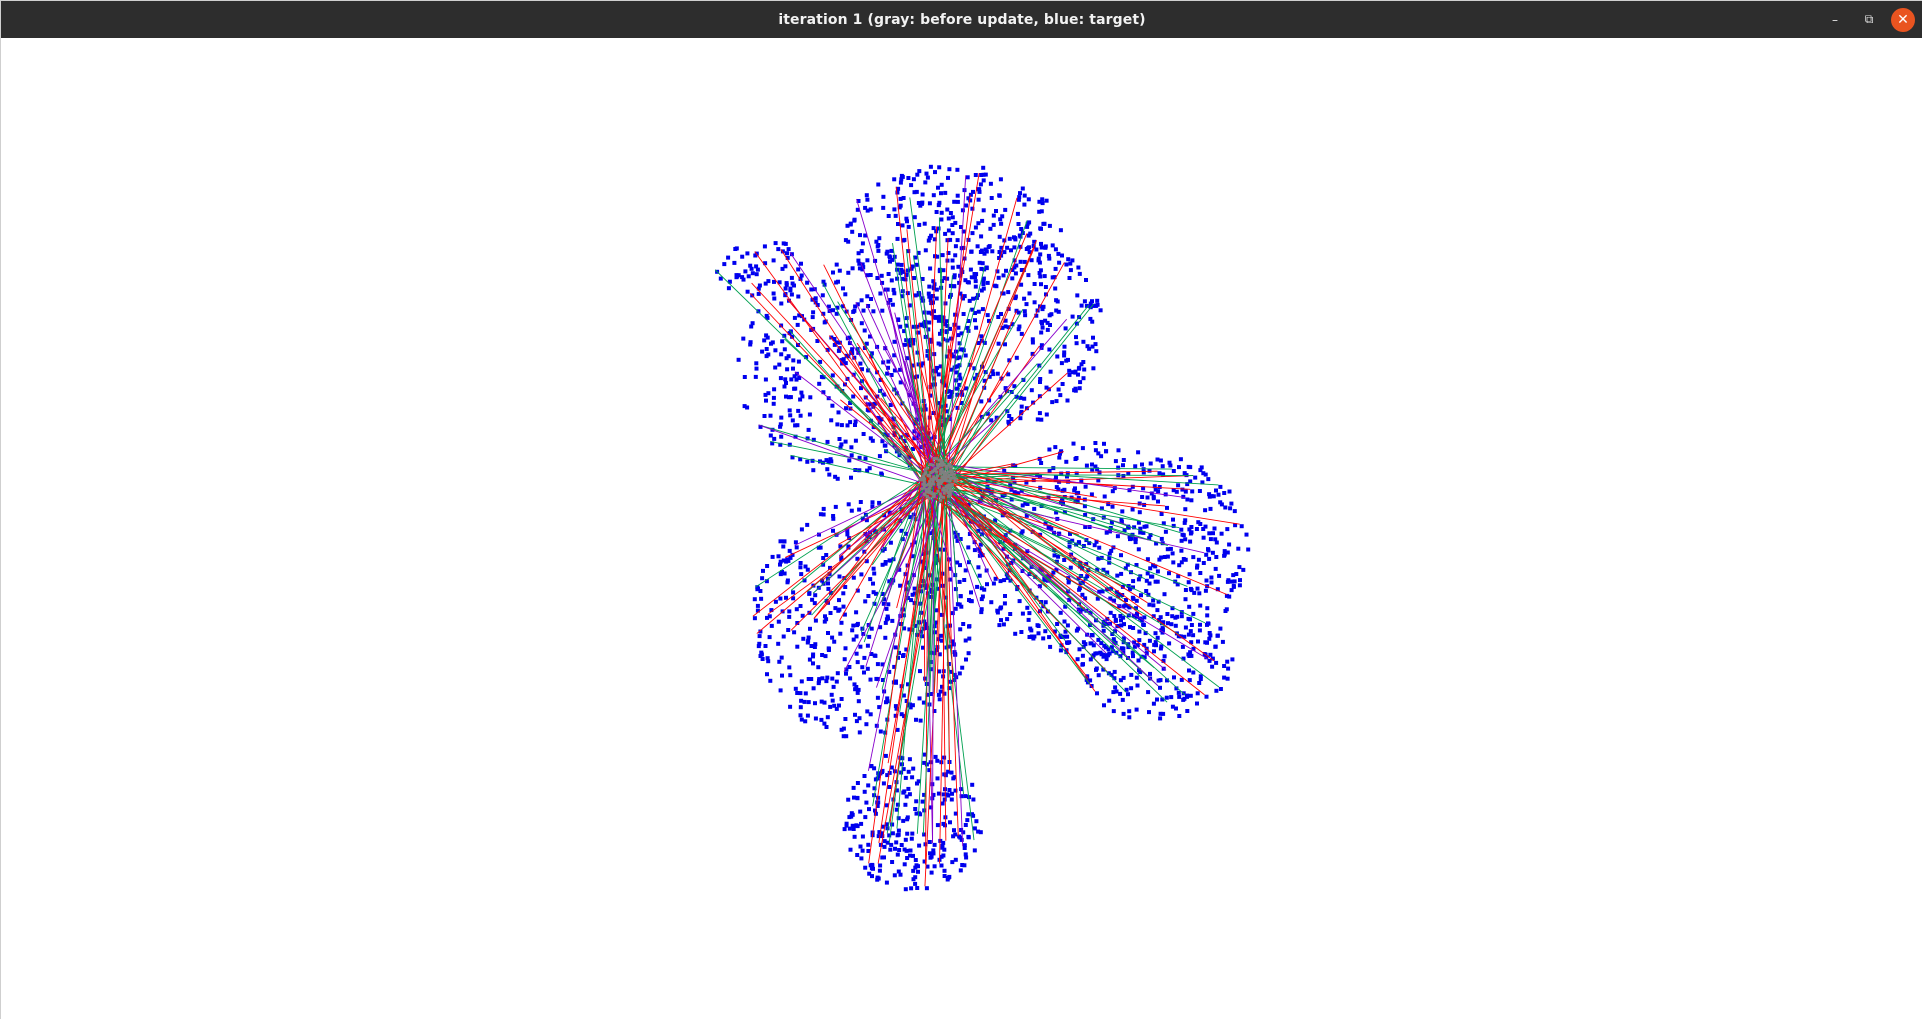  What do you see at coordinates (1903, 19) in the screenshot?
I see `close-button: ✕` at bounding box center [1903, 19].